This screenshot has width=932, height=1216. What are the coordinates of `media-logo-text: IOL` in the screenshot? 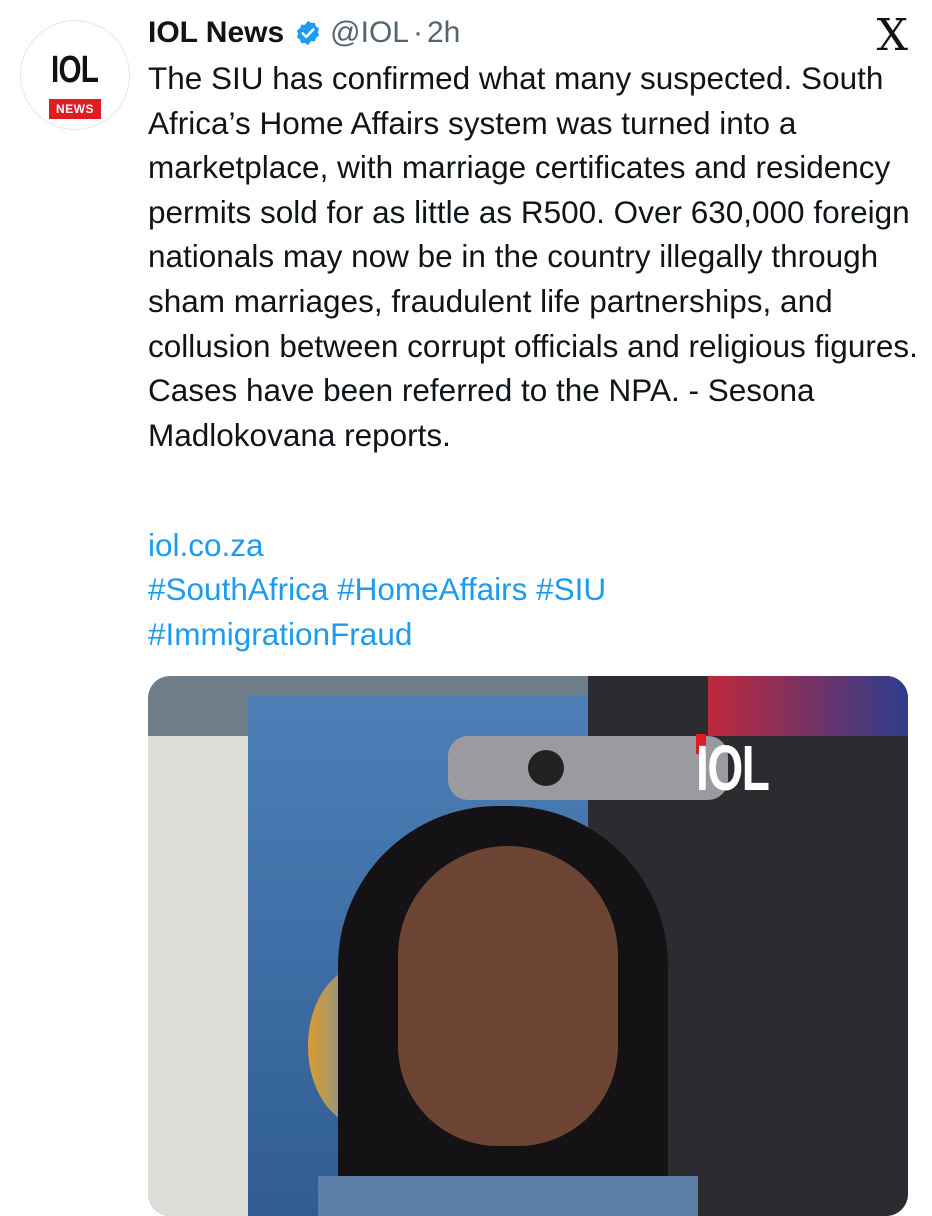 It's located at (733, 768).